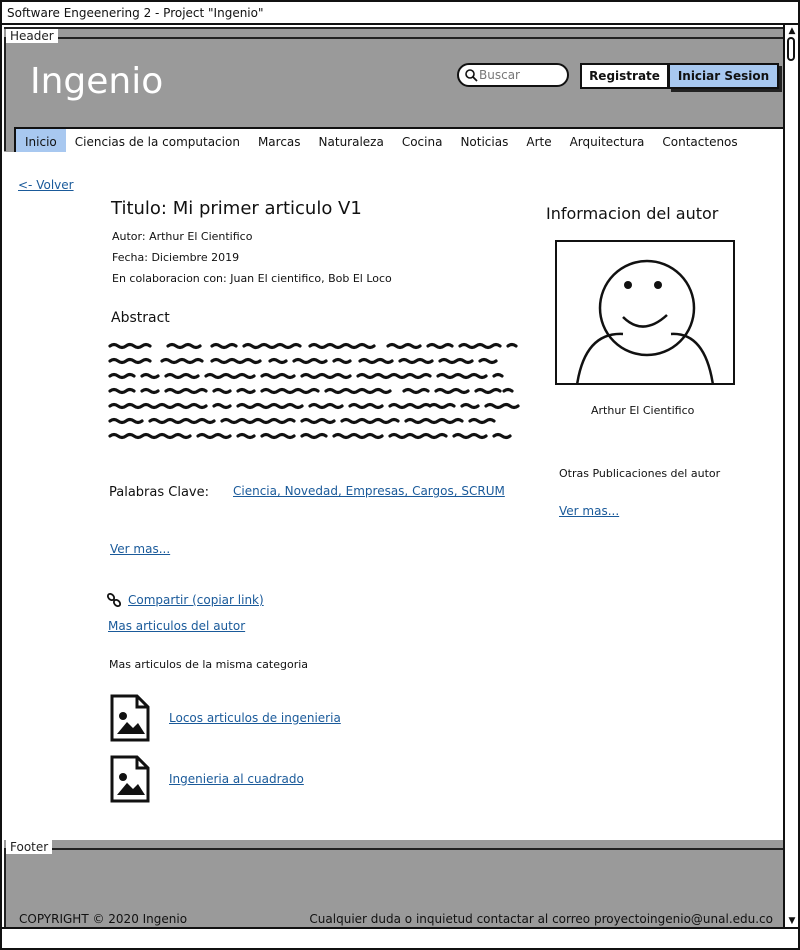  What do you see at coordinates (723, 76) in the screenshot?
I see `login-button: Iniciar Sesion` at bounding box center [723, 76].